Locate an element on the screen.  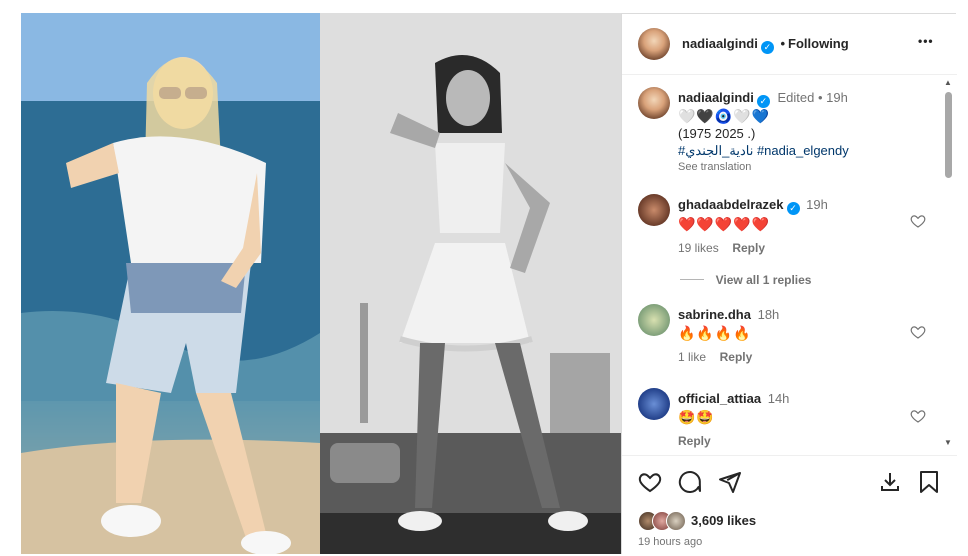
like-heart-icon is located at coordinates (650, 482).